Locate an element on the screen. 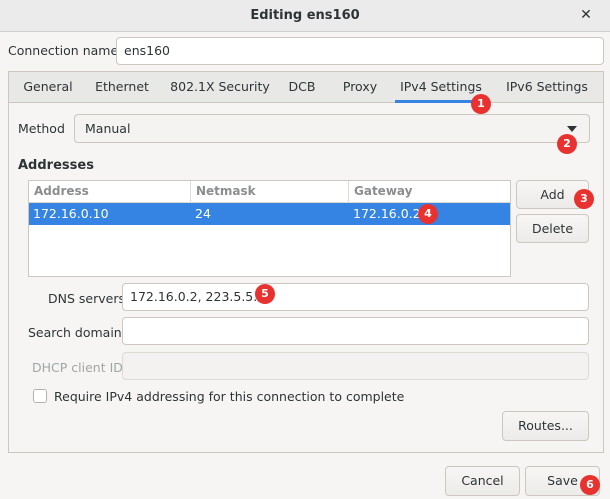 The height and width of the screenshot is (499, 610). addresses-title: Addresses is located at coordinates (56, 165).